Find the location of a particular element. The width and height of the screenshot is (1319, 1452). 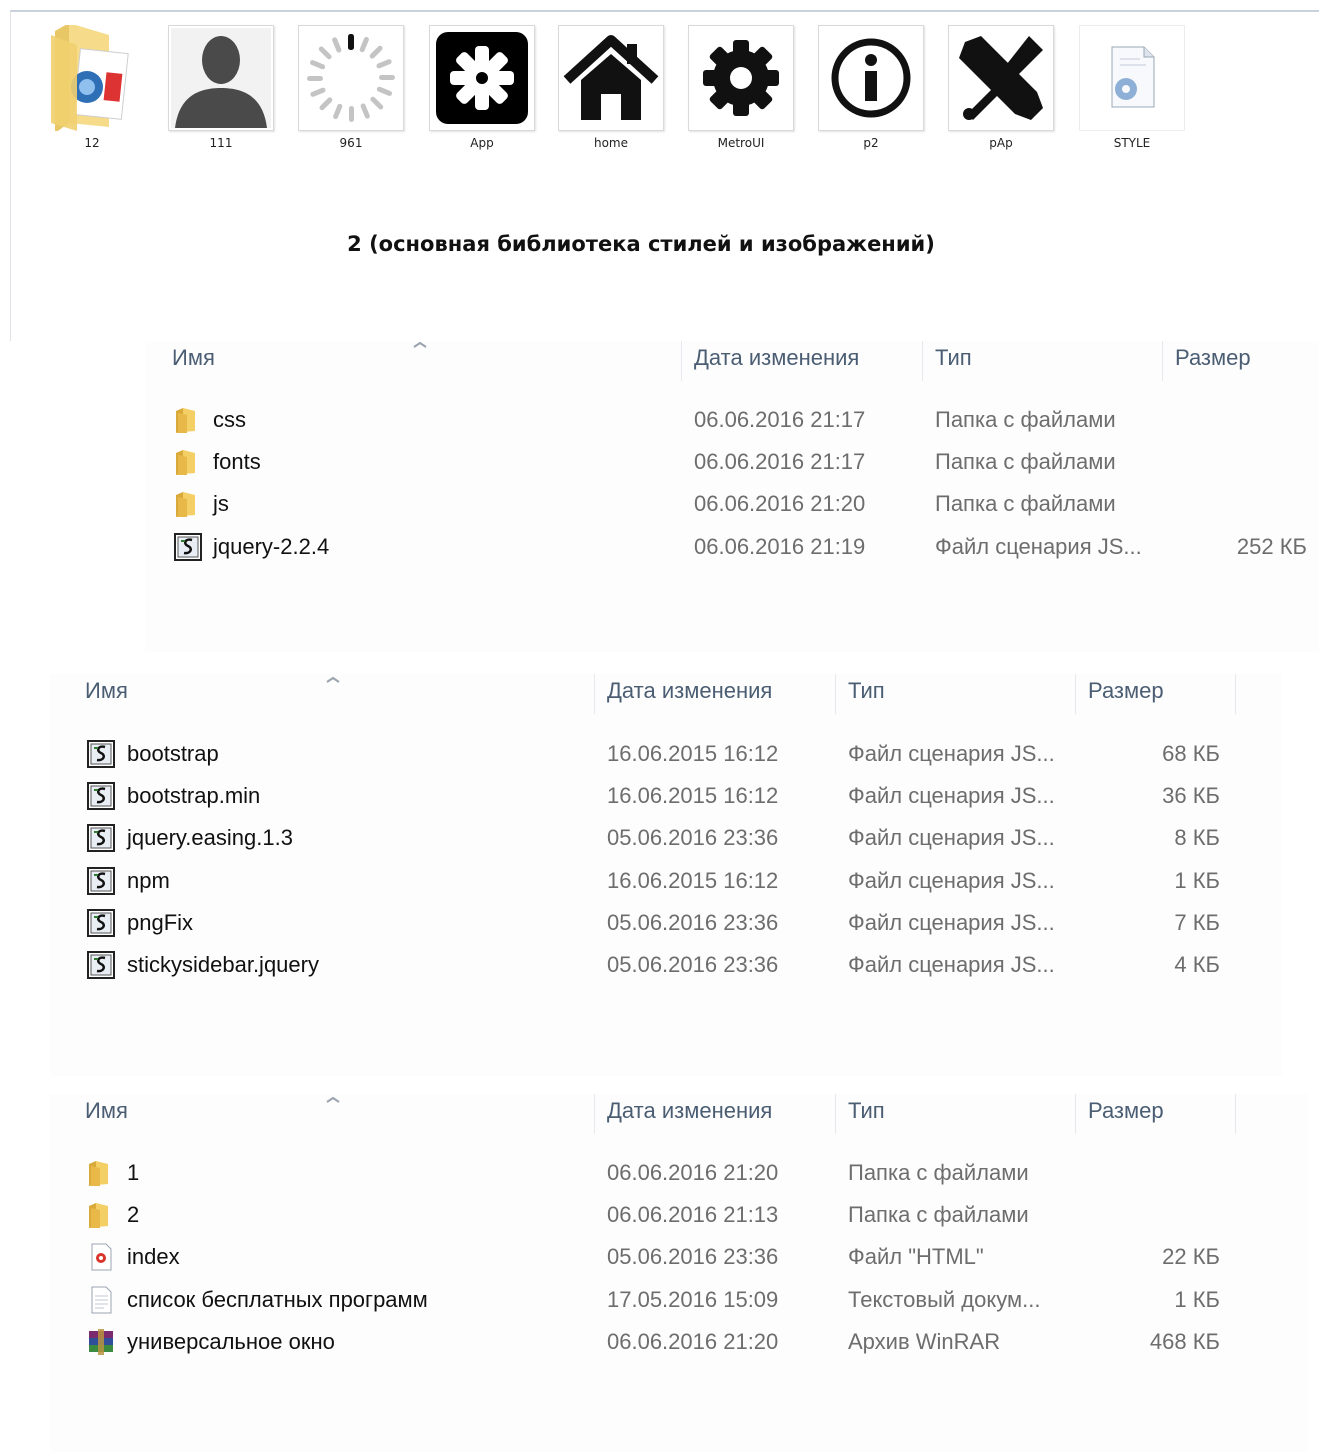

file-row: 1 06.06.2016 21:20 Папка с файлами is located at coordinates (679, 1175).